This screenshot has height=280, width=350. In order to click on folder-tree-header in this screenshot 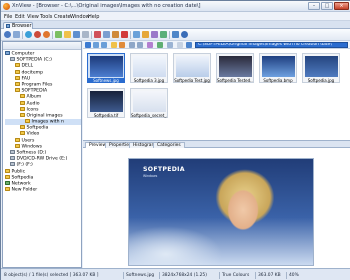, I will do `click(42, 46)`.